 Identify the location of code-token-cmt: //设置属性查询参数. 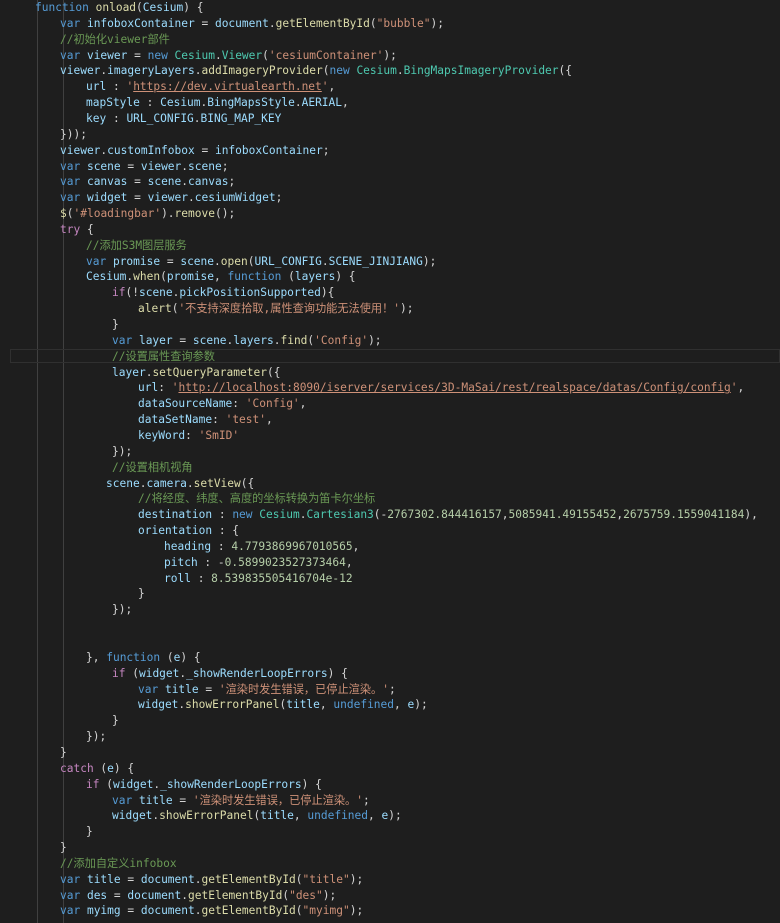
(163, 356).